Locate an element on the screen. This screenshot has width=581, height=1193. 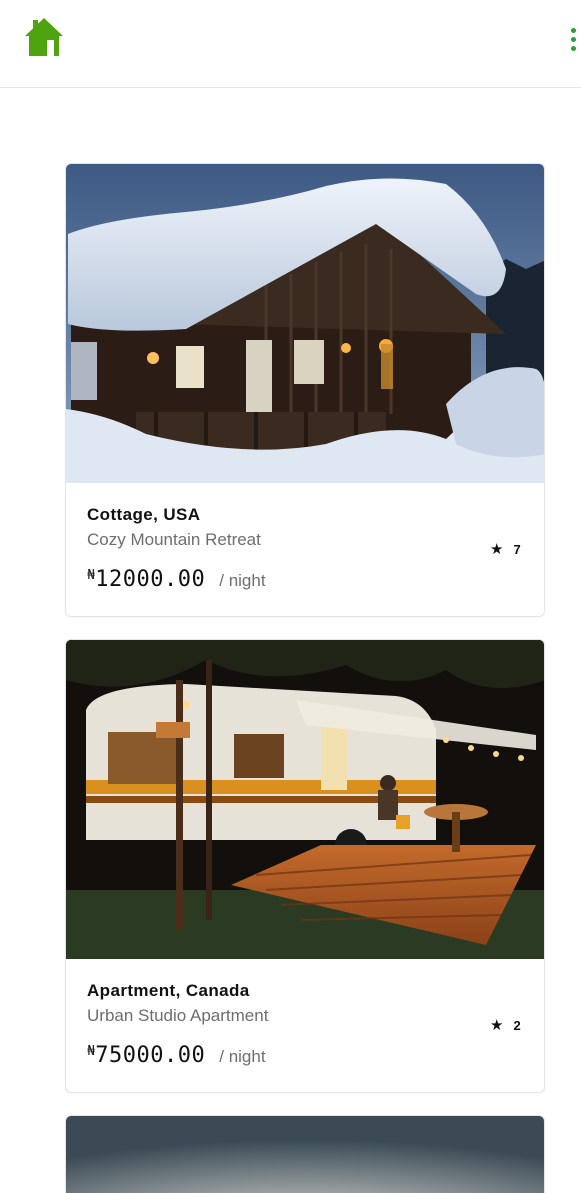
more-menu-icon is located at coordinates (573, 40).